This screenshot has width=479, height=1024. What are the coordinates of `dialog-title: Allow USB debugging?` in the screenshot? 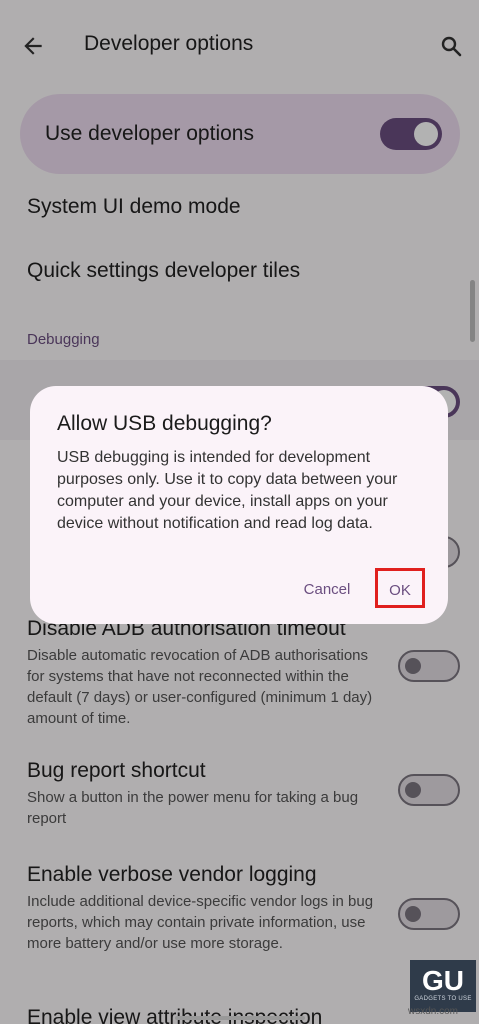 It's located at (164, 423).